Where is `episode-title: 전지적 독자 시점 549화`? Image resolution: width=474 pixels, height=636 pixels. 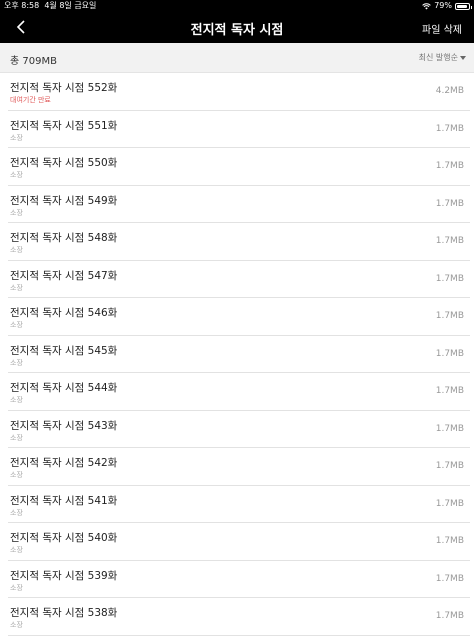
episode-title: 전지적 독자 시점 549화 is located at coordinates (64, 200).